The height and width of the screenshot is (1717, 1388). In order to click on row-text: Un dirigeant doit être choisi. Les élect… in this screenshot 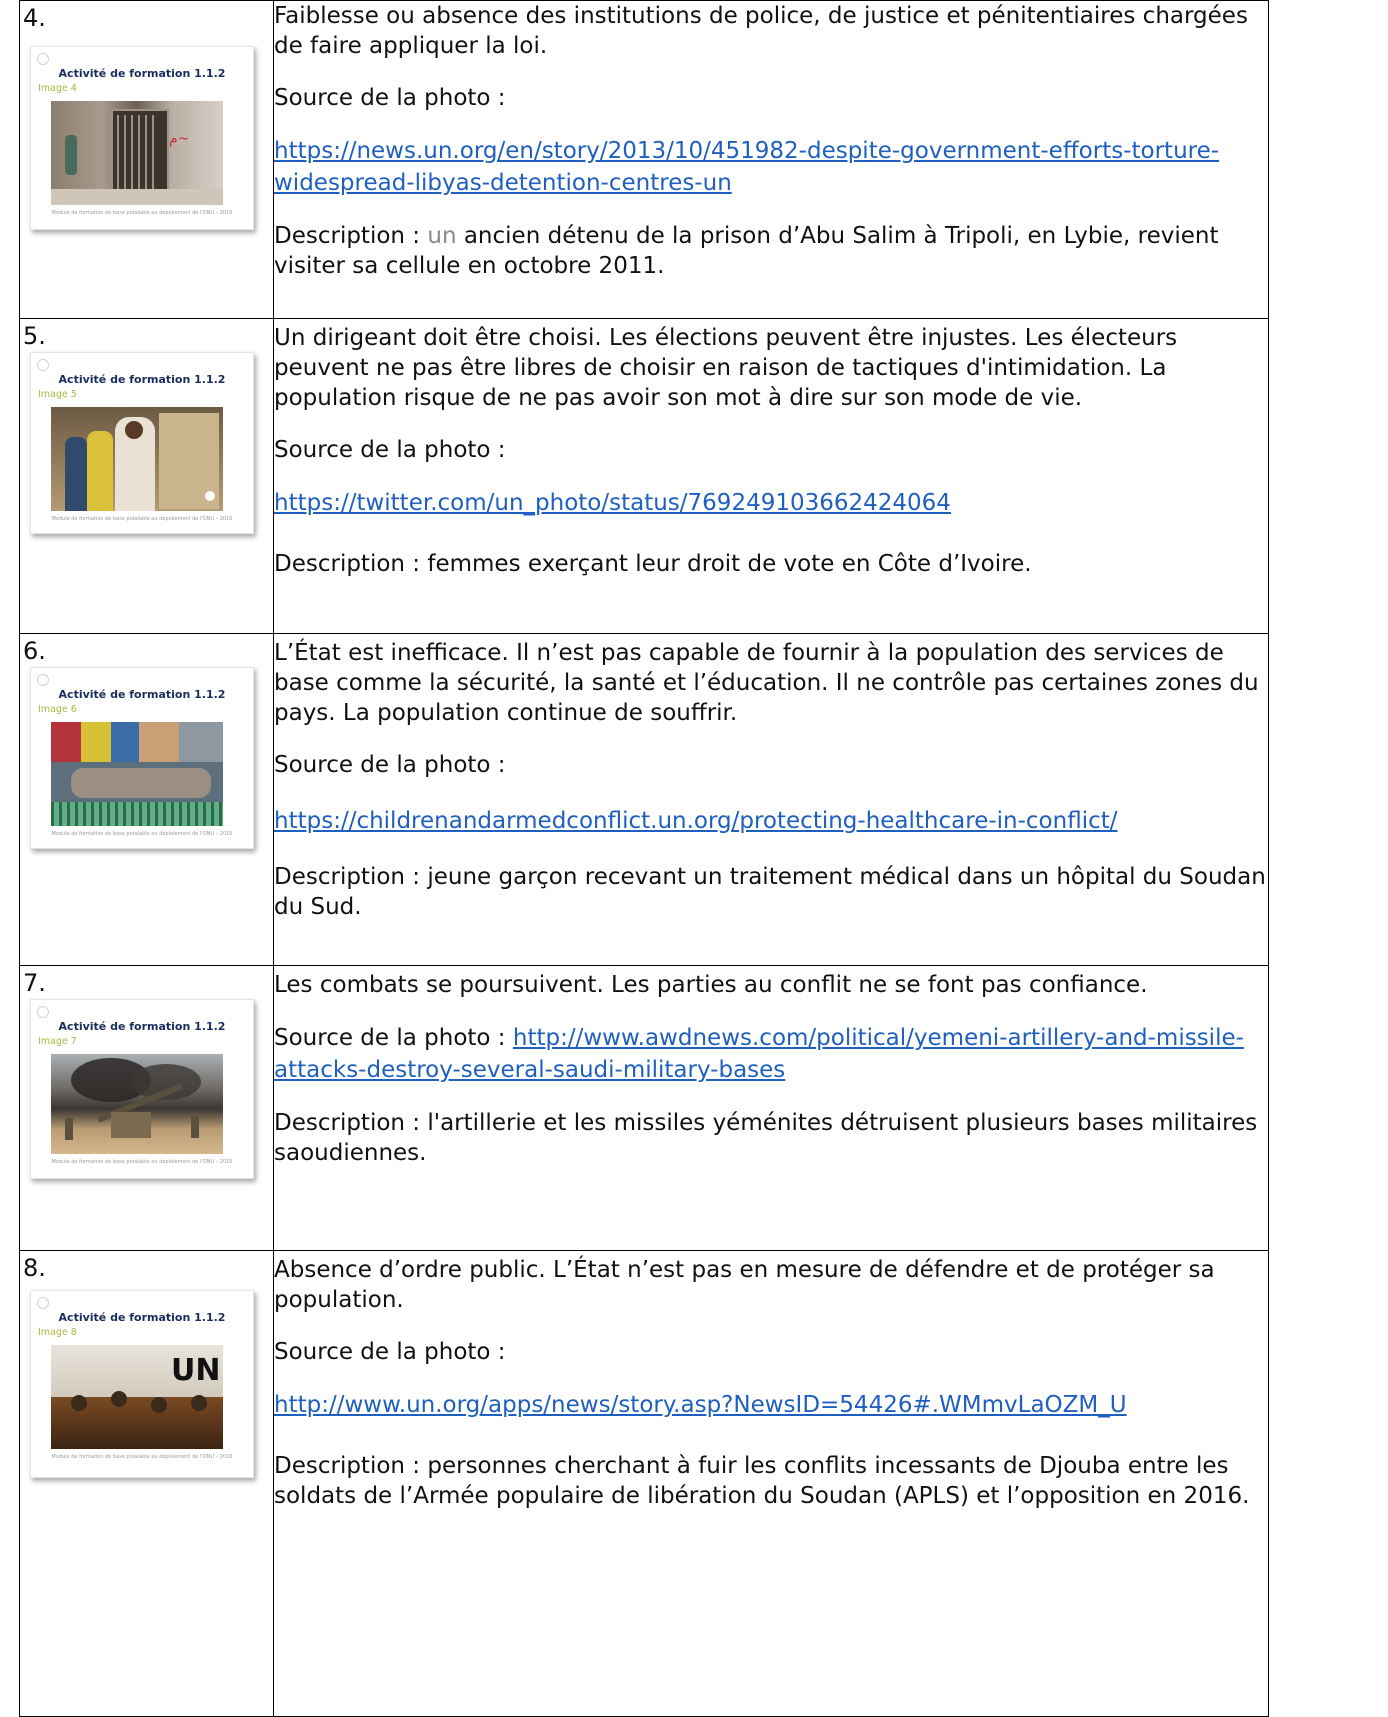, I will do `click(726, 368)`.